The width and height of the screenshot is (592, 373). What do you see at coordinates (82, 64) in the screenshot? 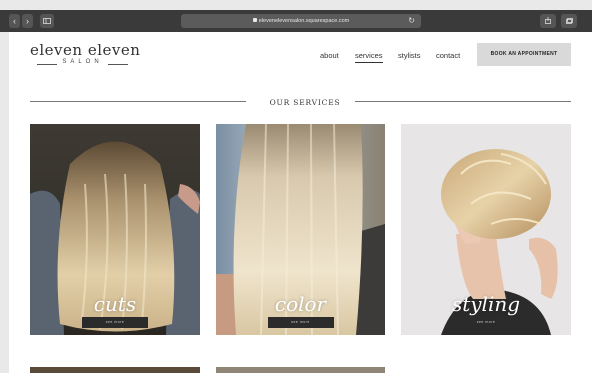
I see `logo-subtitle: SALON` at bounding box center [82, 64].